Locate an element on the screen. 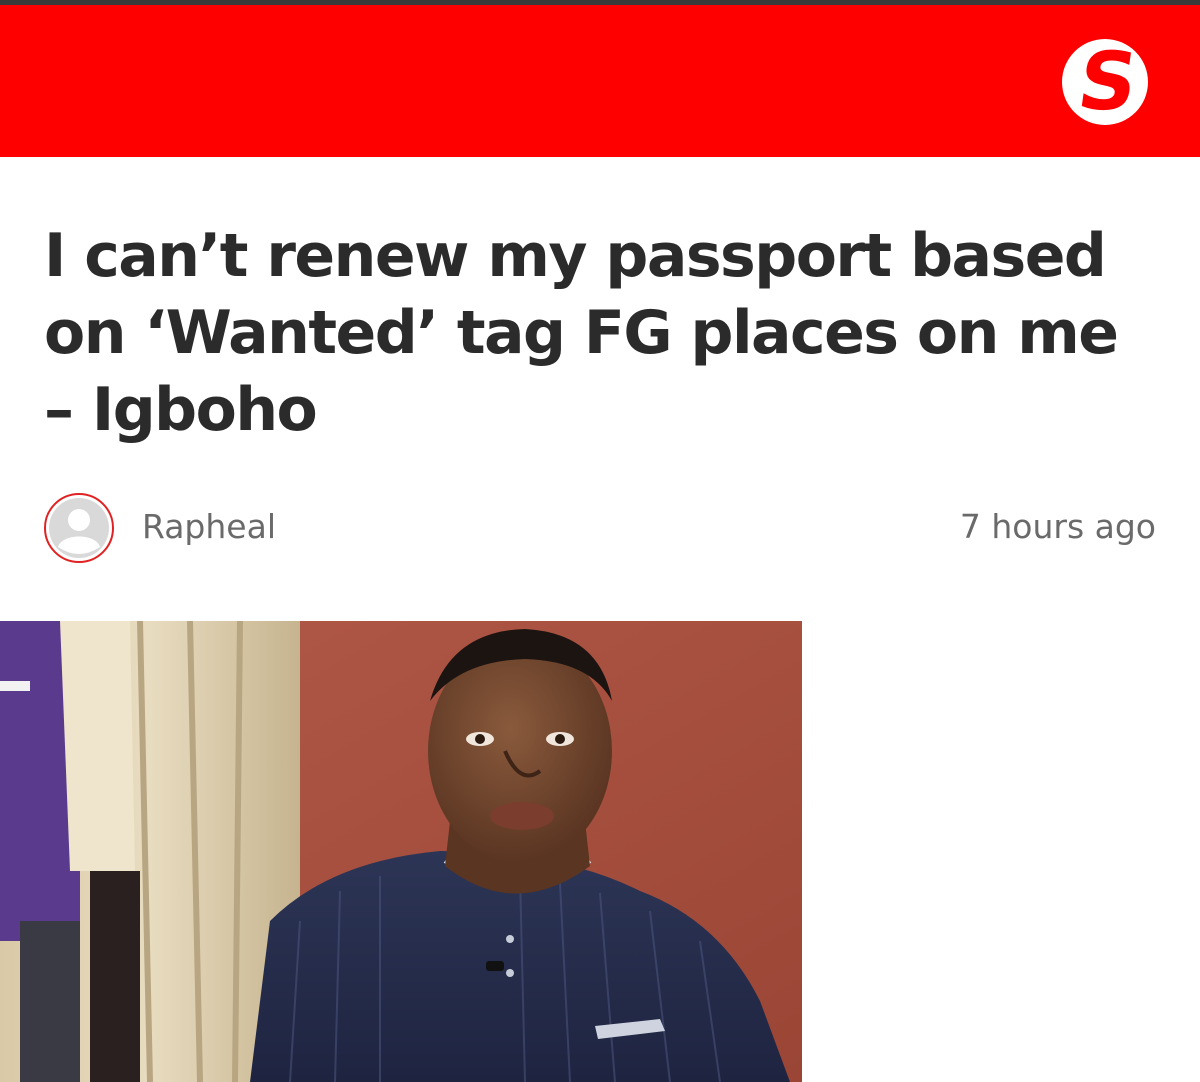  author-avatar is located at coordinates (79, 528).